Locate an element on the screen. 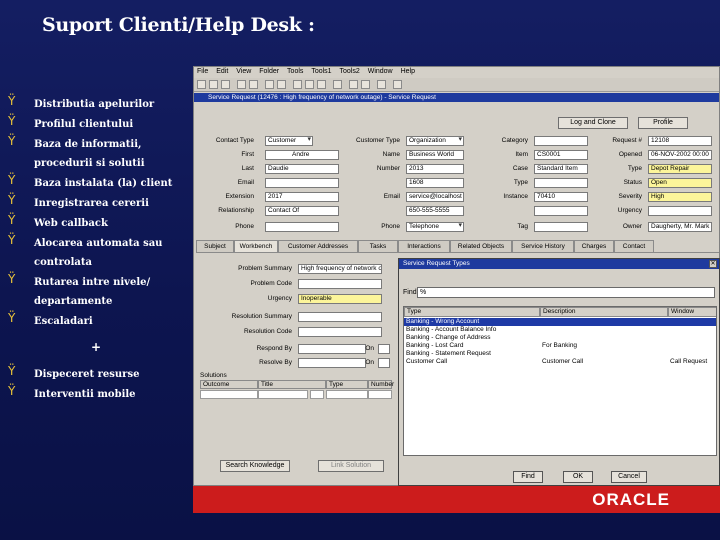  ok-button: OK is located at coordinates (578, 477).